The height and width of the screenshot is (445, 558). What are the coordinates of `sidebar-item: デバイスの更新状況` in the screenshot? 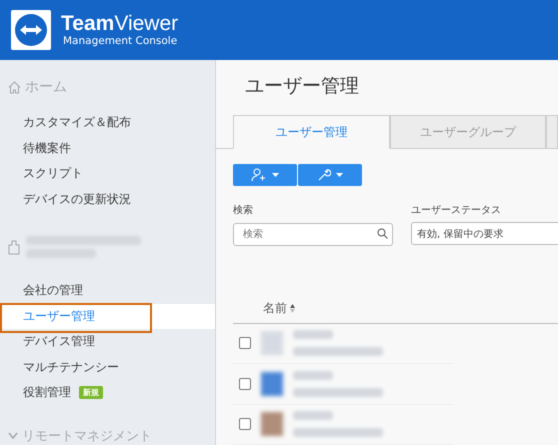 It's located at (107, 199).